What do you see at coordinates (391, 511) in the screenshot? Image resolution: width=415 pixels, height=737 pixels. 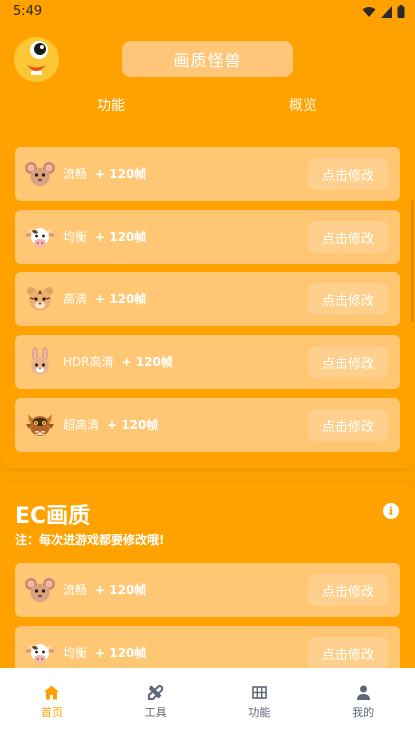 I see `info-icon: i` at bounding box center [391, 511].